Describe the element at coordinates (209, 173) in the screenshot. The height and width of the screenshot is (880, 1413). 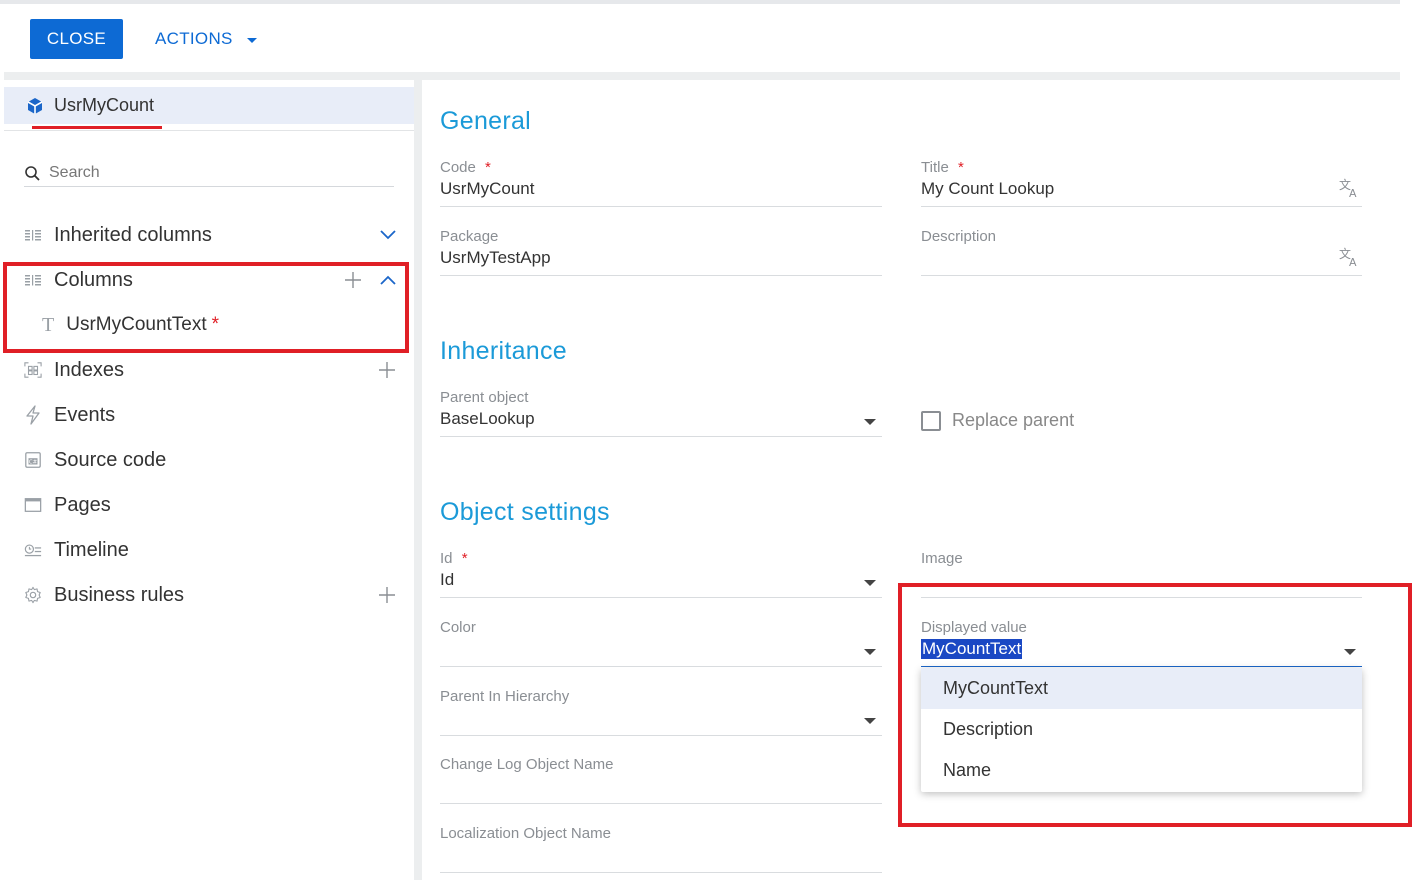
I see `search-field: Search` at that location.